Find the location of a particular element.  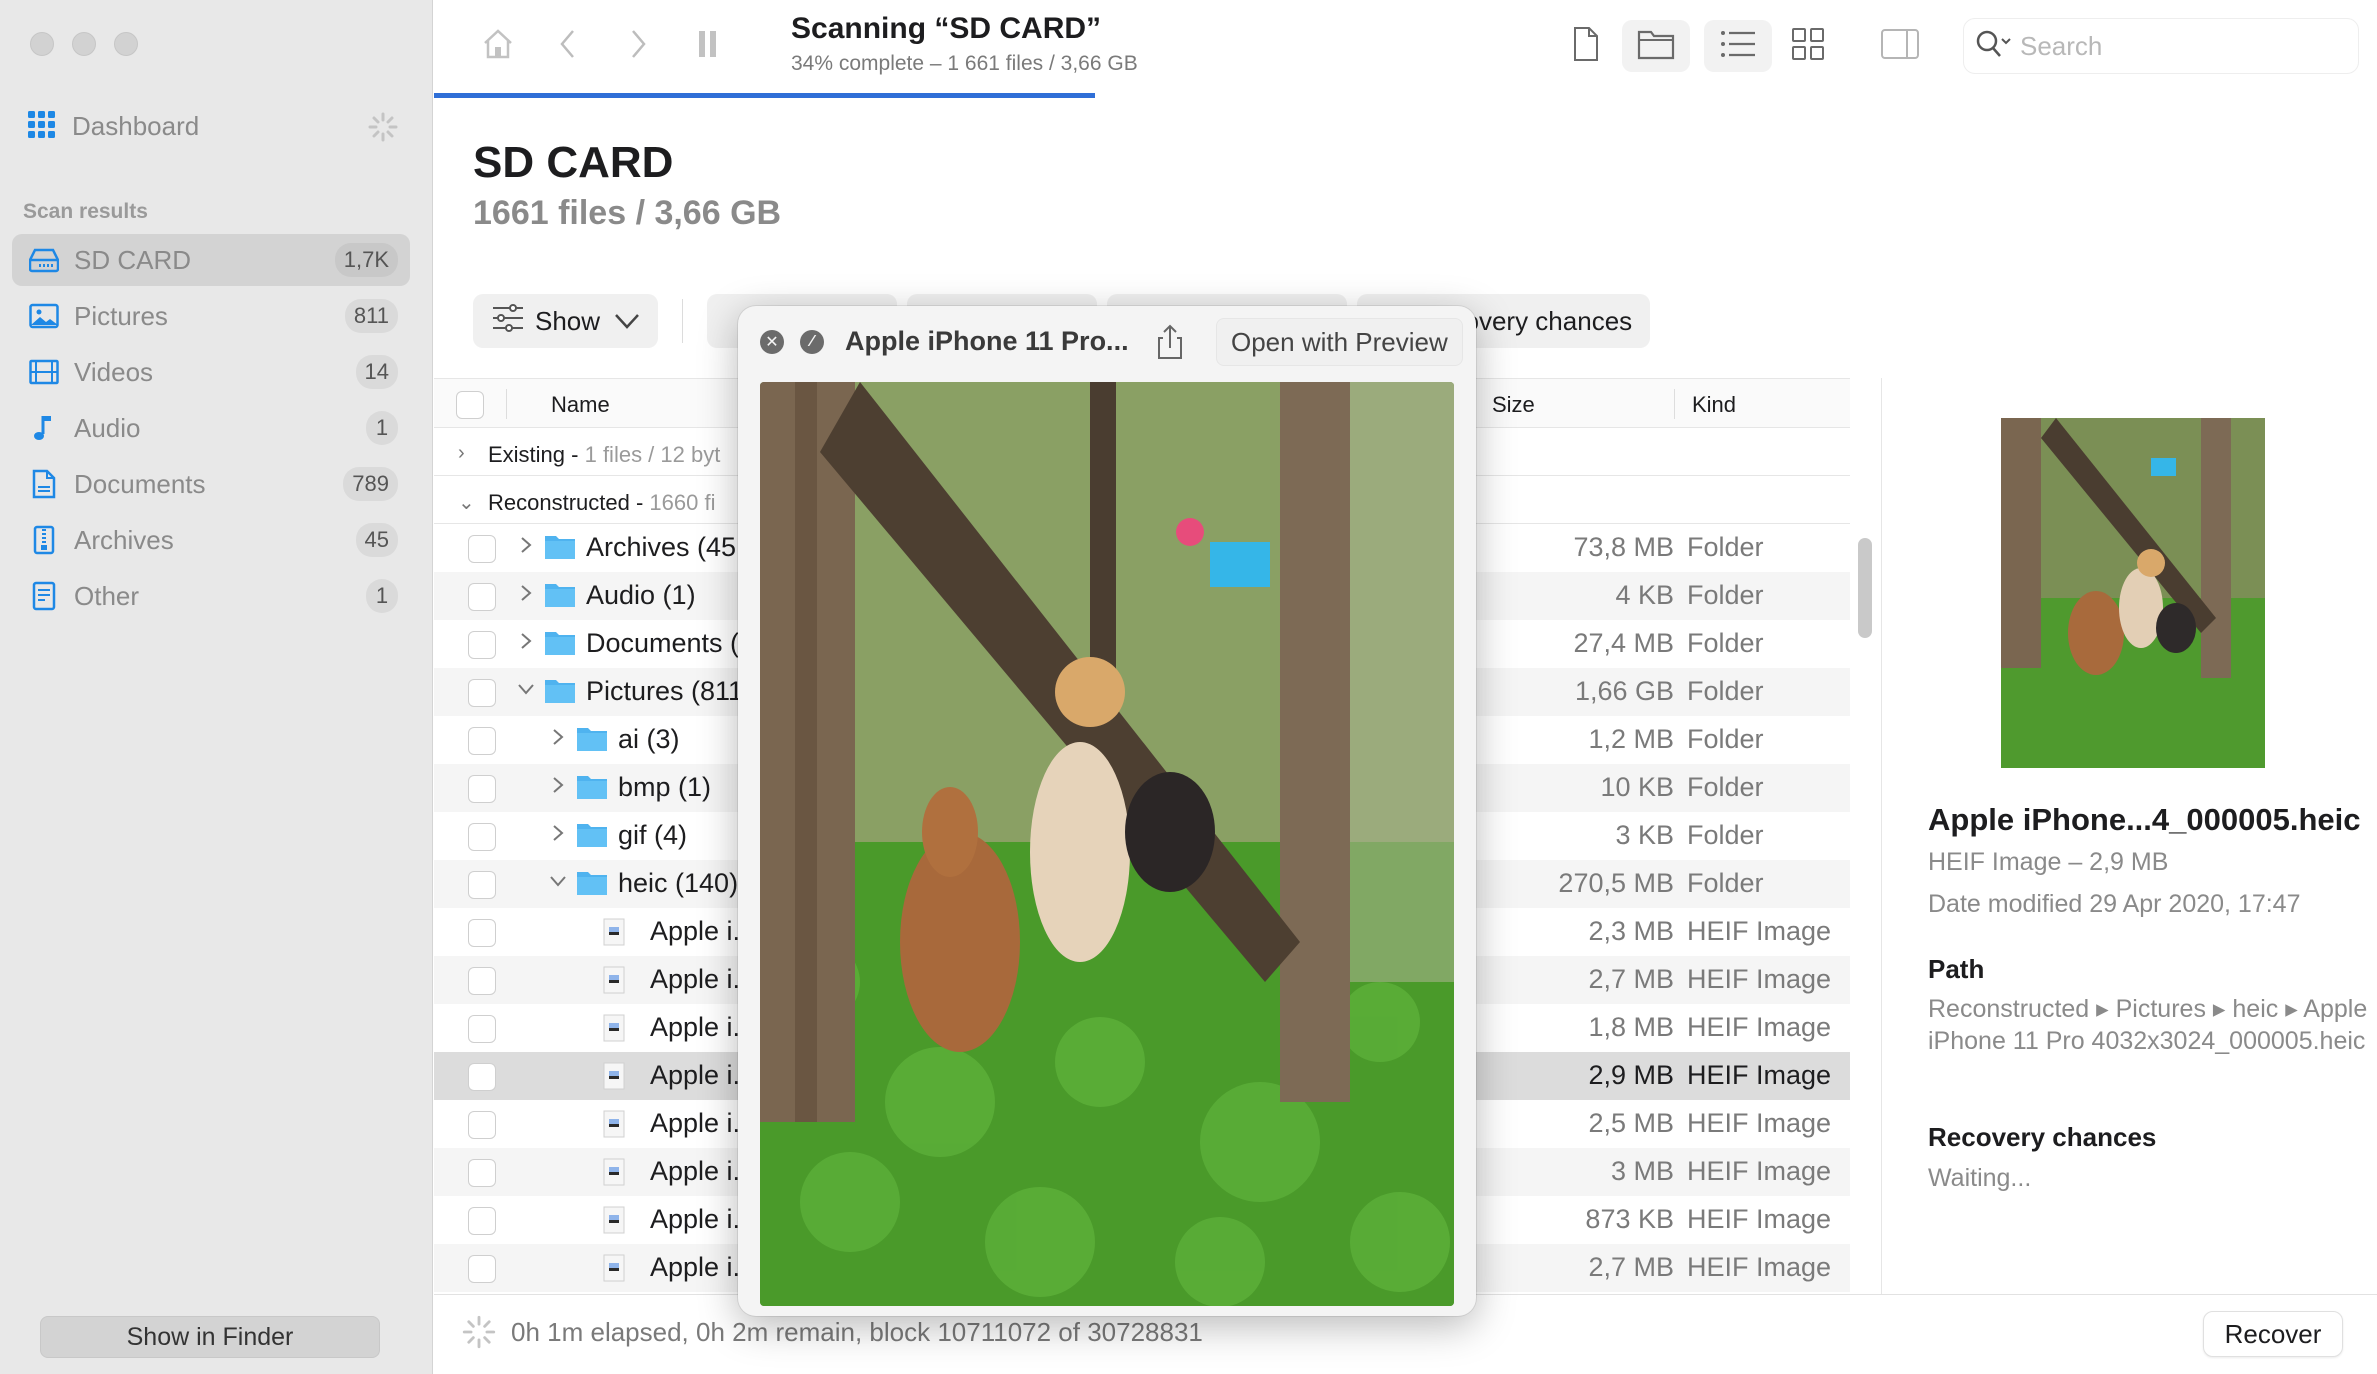

document-icon is located at coordinates (44, 484).